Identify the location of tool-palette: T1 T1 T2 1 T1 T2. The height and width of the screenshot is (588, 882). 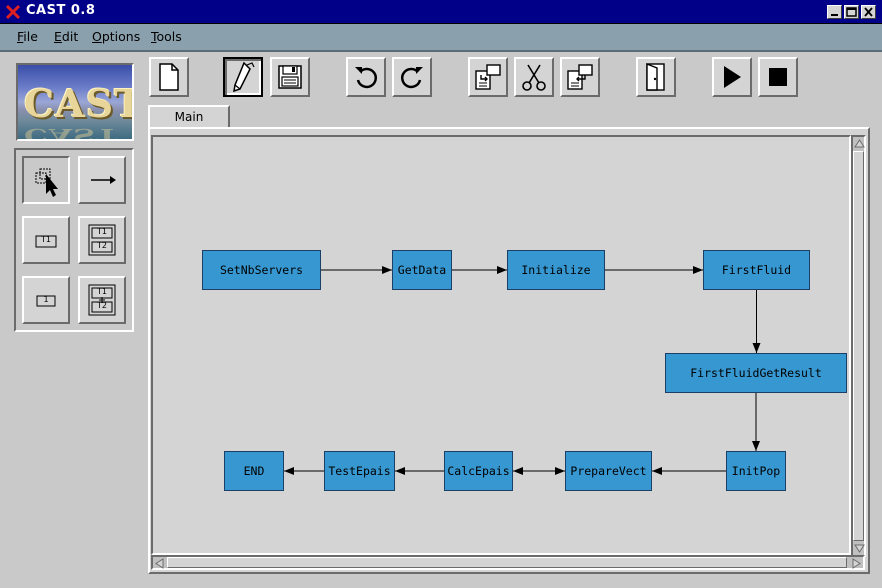
(74, 240).